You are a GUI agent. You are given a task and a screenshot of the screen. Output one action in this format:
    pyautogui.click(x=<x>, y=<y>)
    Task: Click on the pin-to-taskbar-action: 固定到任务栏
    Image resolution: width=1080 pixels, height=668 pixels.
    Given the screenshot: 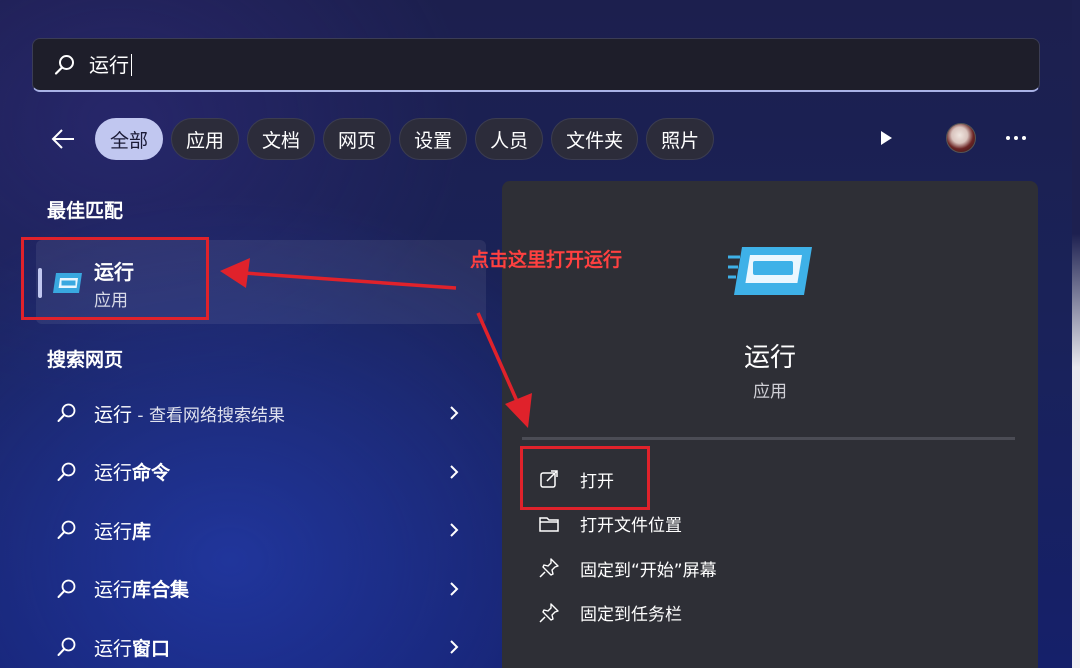 What is the action you would take?
    pyautogui.click(x=627, y=613)
    